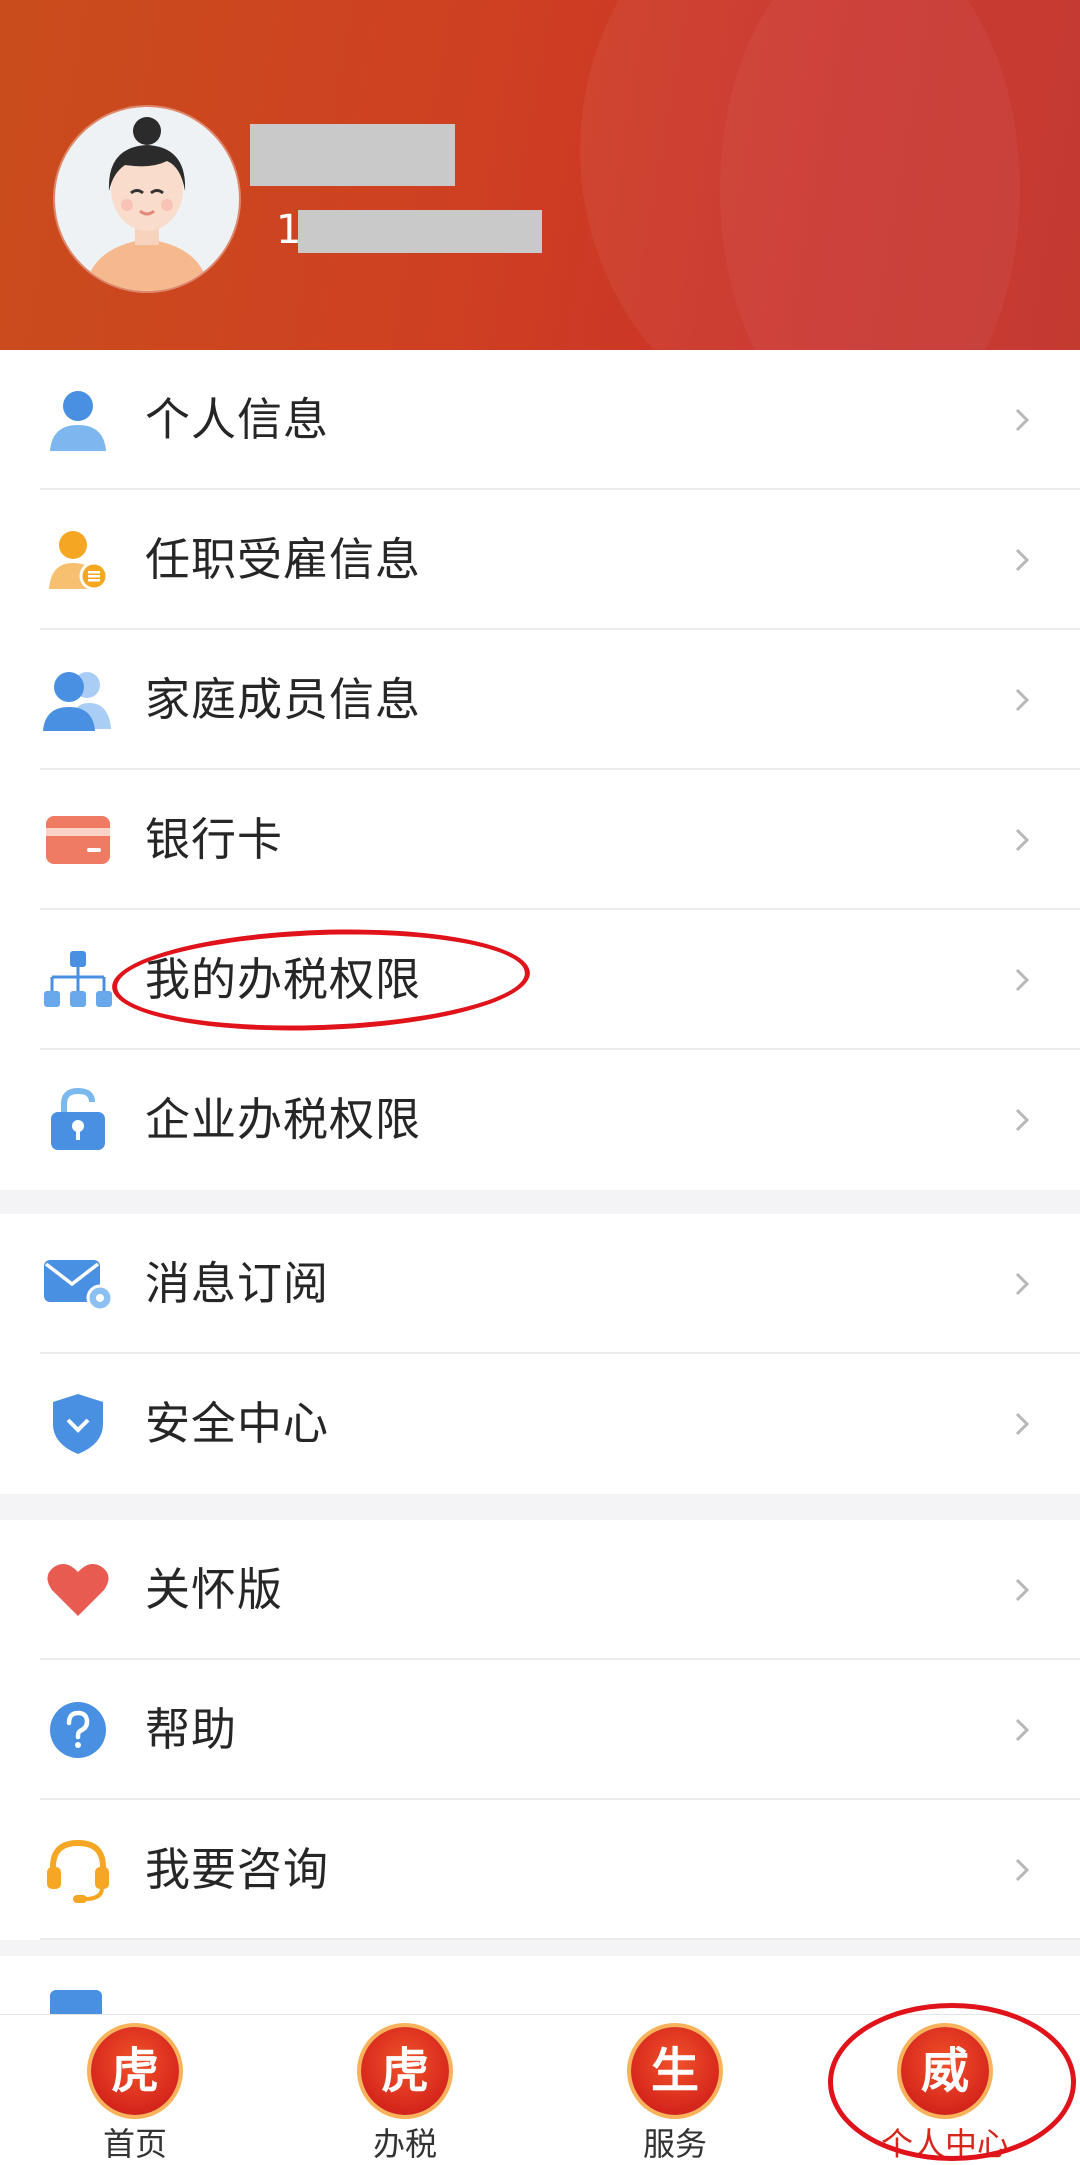 Image resolution: width=1080 pixels, height=2165 pixels. What do you see at coordinates (540, 980) in the screenshot?
I see `menu-item-my-tax-permission: 我的办税权限` at bounding box center [540, 980].